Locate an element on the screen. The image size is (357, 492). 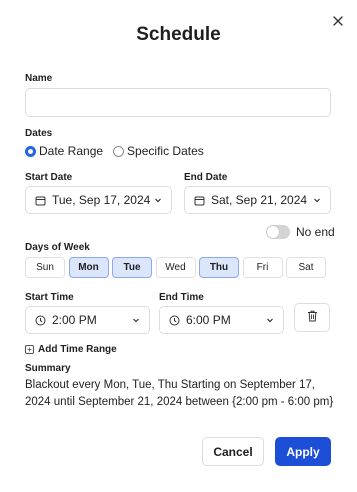
dialog-title: Schedule is located at coordinates (178, 34).